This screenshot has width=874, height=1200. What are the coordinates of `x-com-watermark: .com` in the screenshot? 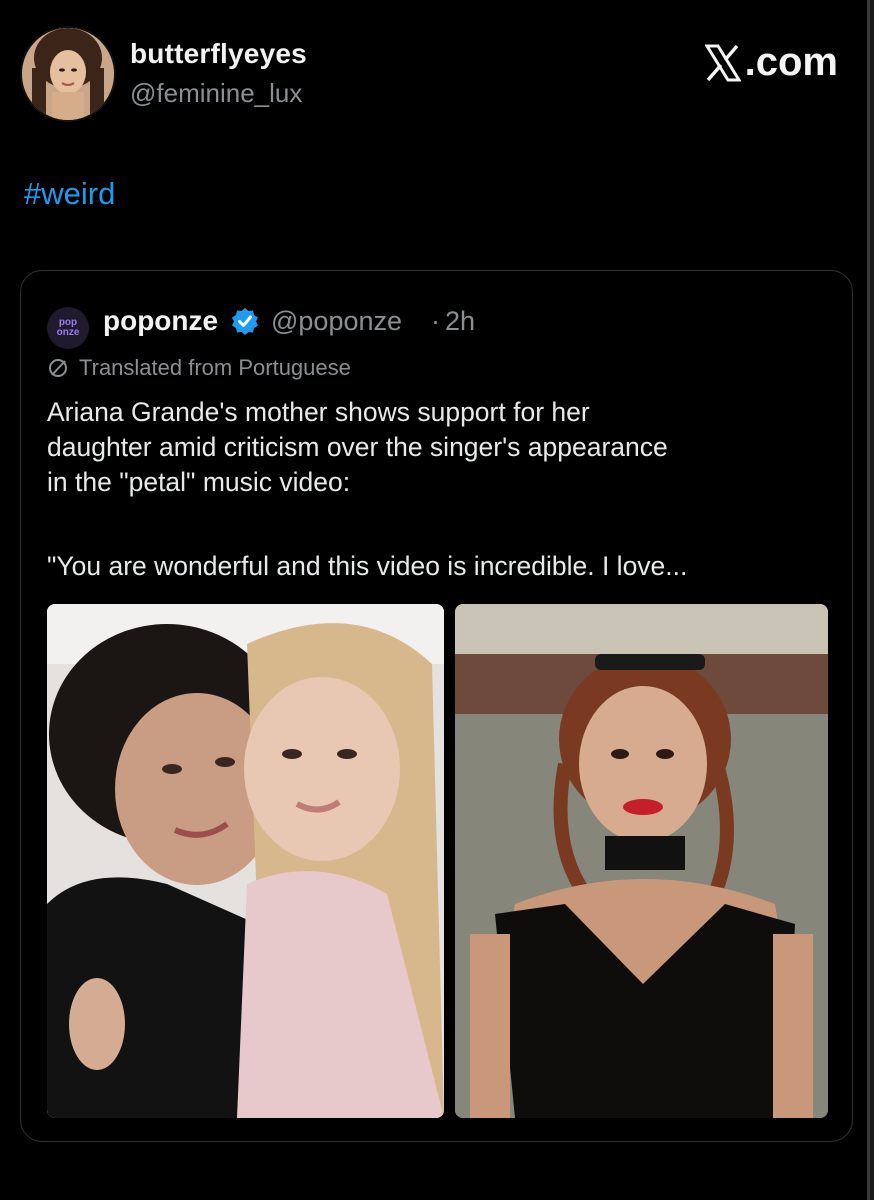 It's located at (771, 62).